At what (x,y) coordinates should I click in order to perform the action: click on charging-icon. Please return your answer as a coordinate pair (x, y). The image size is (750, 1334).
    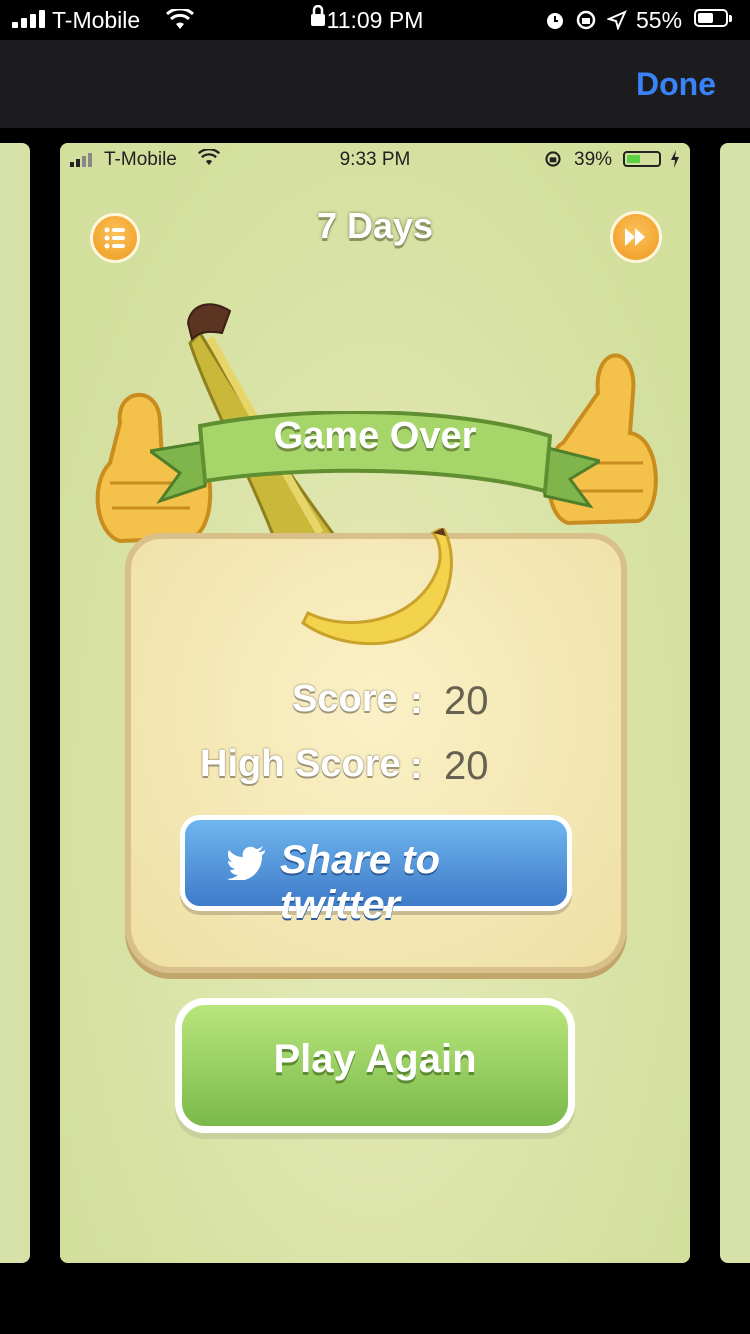
    Looking at the image, I should click on (675, 159).